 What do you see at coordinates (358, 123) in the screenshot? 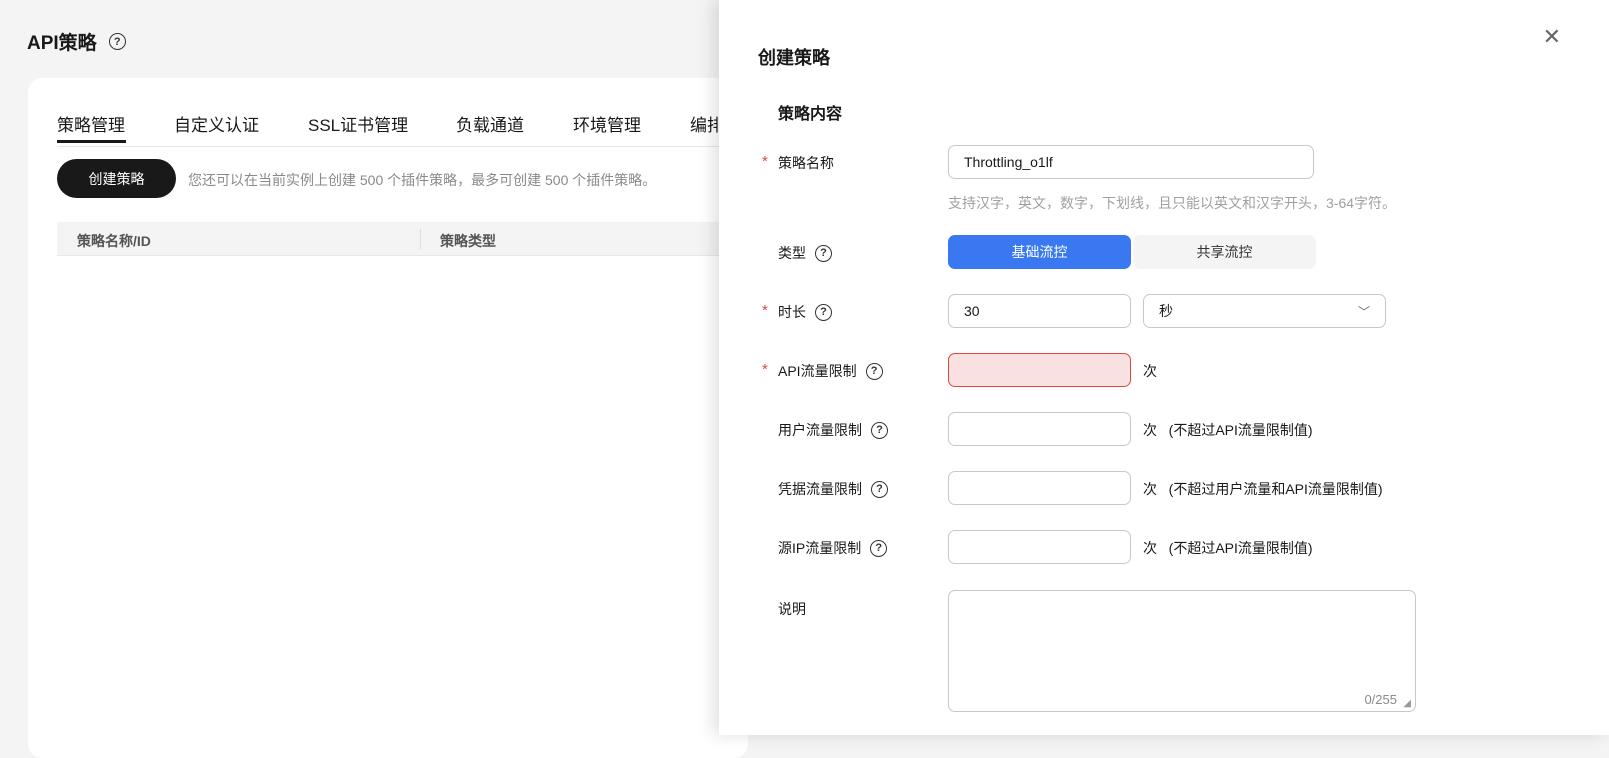
I see `tab-ssl: SSL证书管理` at bounding box center [358, 123].